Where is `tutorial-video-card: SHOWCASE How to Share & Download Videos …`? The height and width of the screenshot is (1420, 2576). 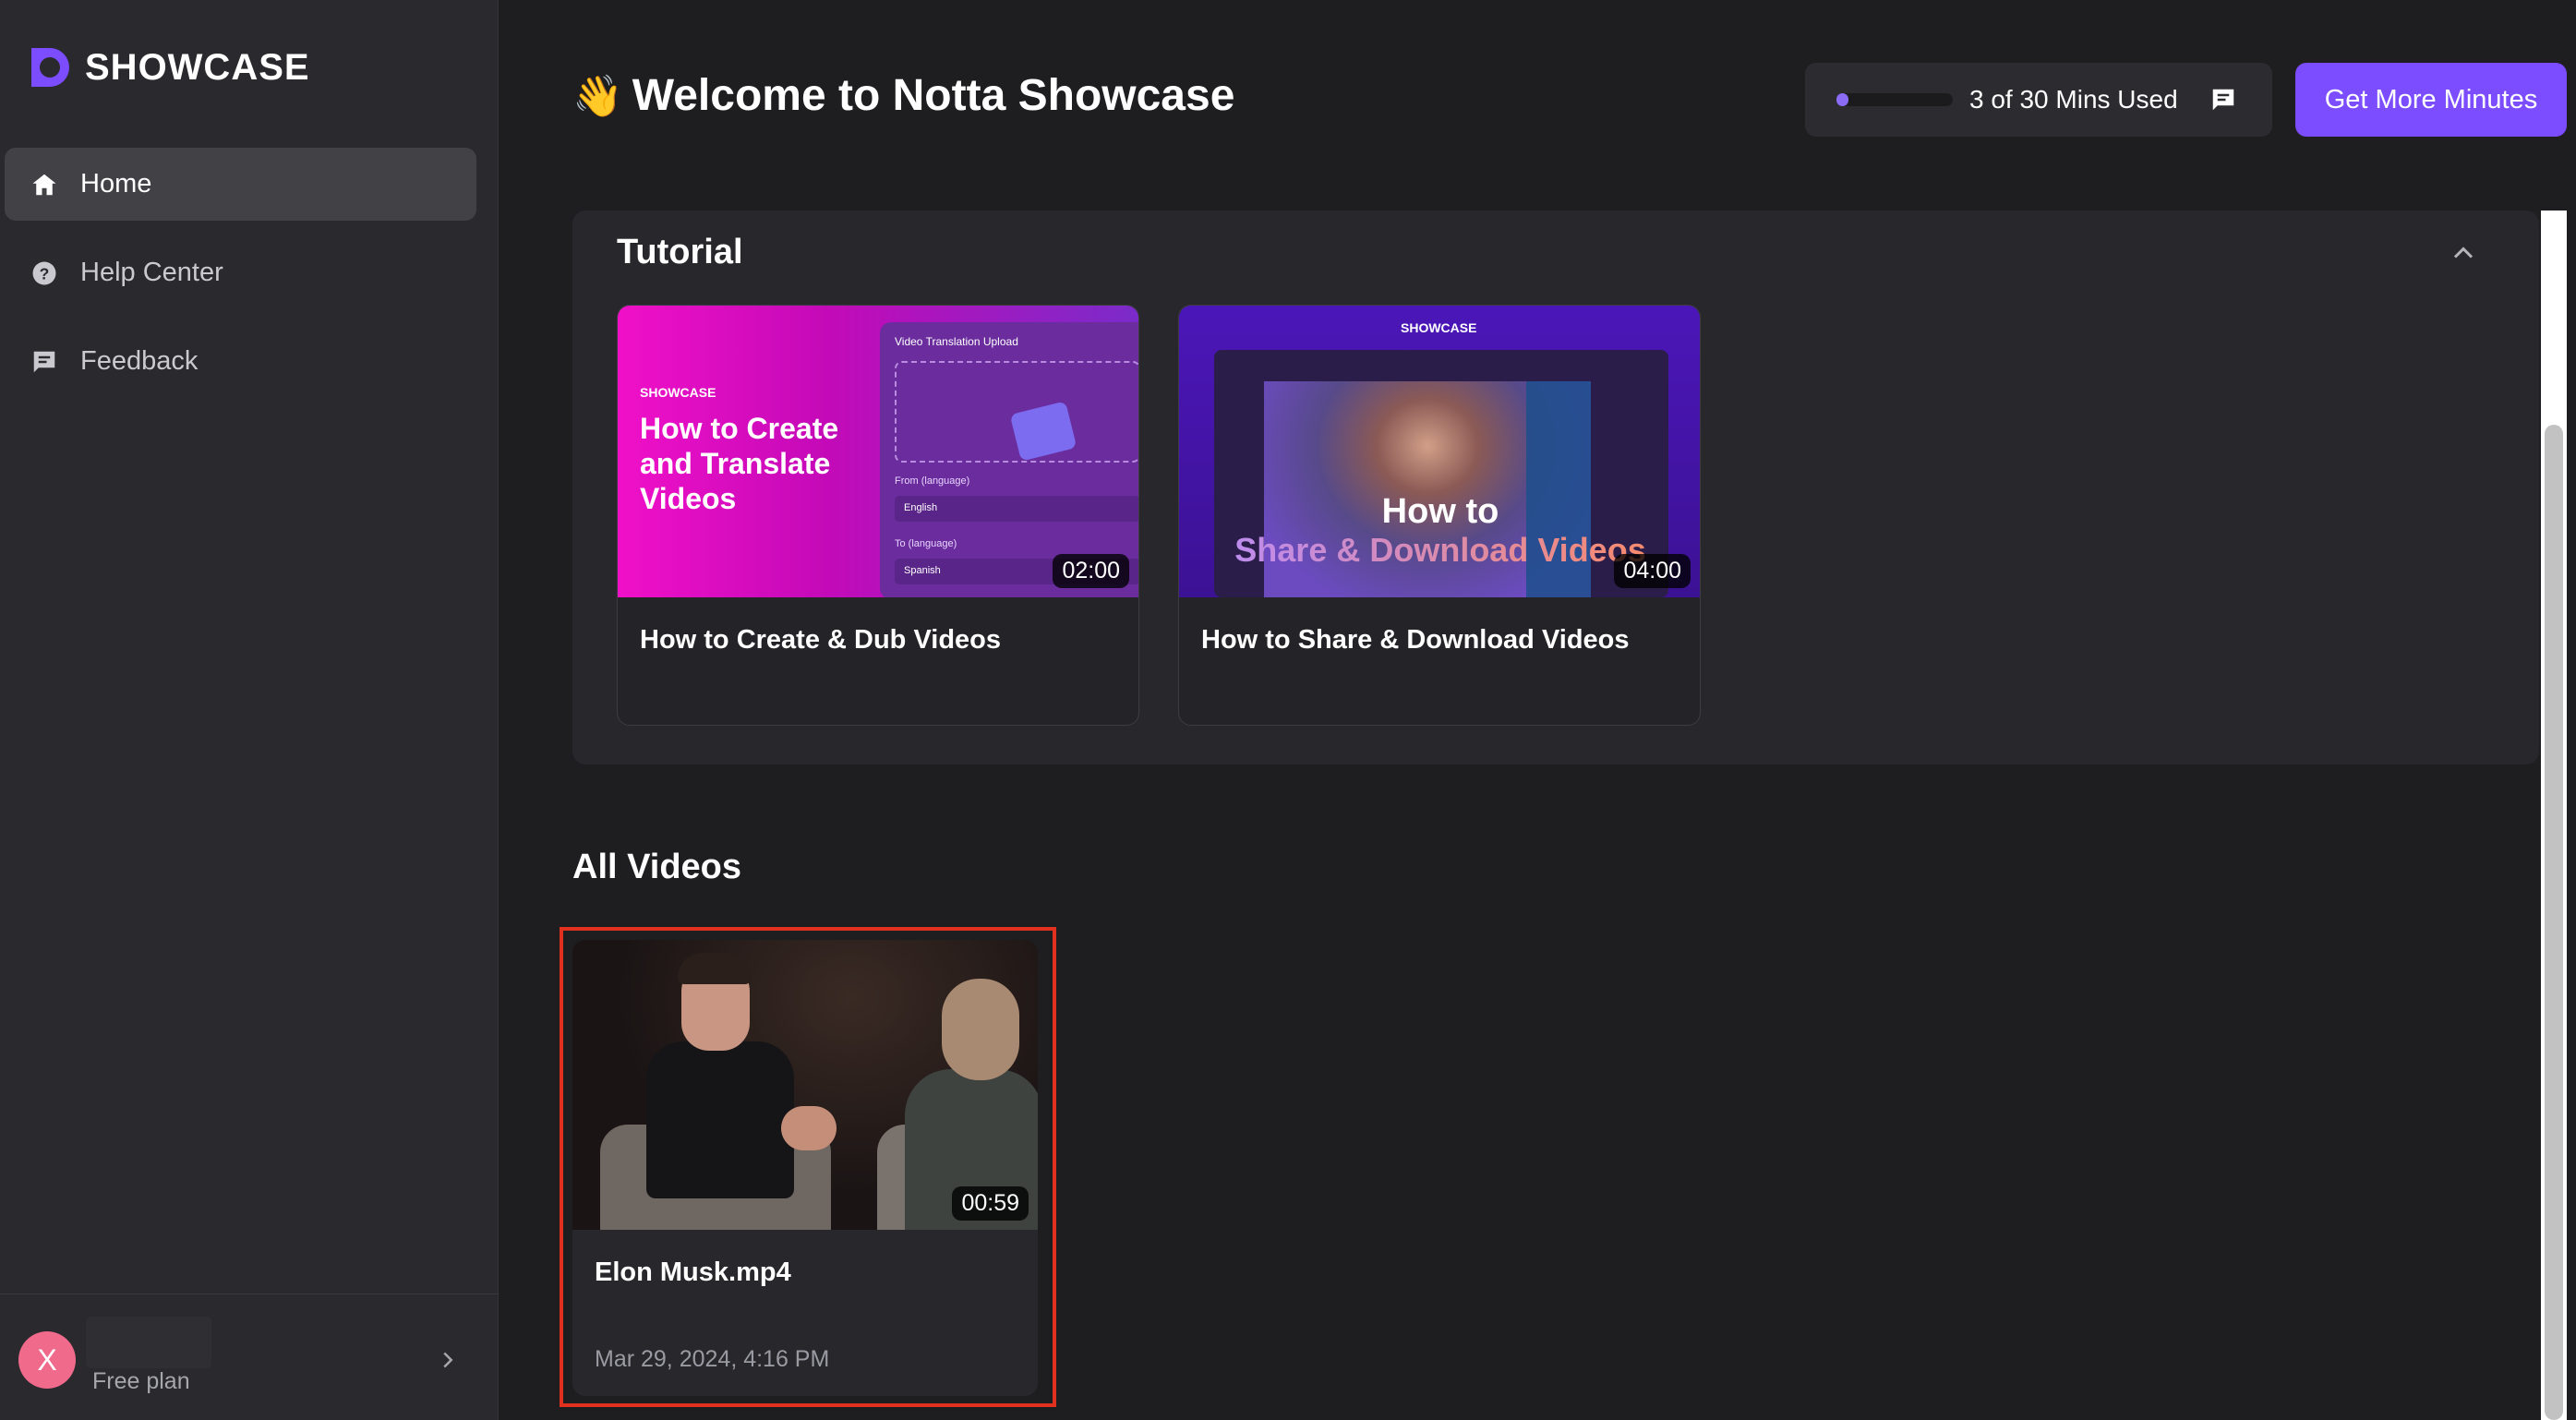
tutorial-video-card: SHOWCASE How to Share & Download Videos … is located at coordinates (1439, 515).